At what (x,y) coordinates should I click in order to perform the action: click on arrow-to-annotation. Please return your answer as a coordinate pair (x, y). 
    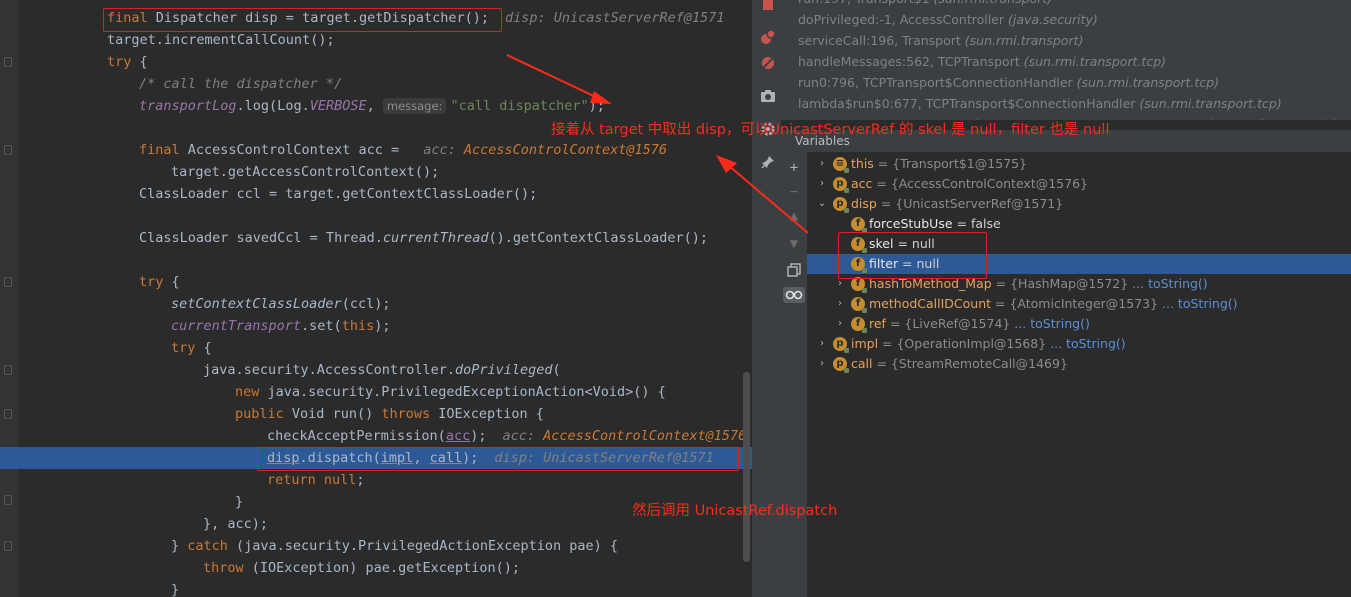
    Looking at the image, I should click on (768, 199).